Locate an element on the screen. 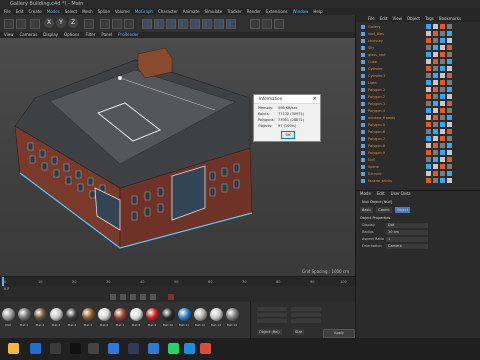 This screenshot has width=480, height=360. object-row: facade_bricks is located at coordinates (418, 181).